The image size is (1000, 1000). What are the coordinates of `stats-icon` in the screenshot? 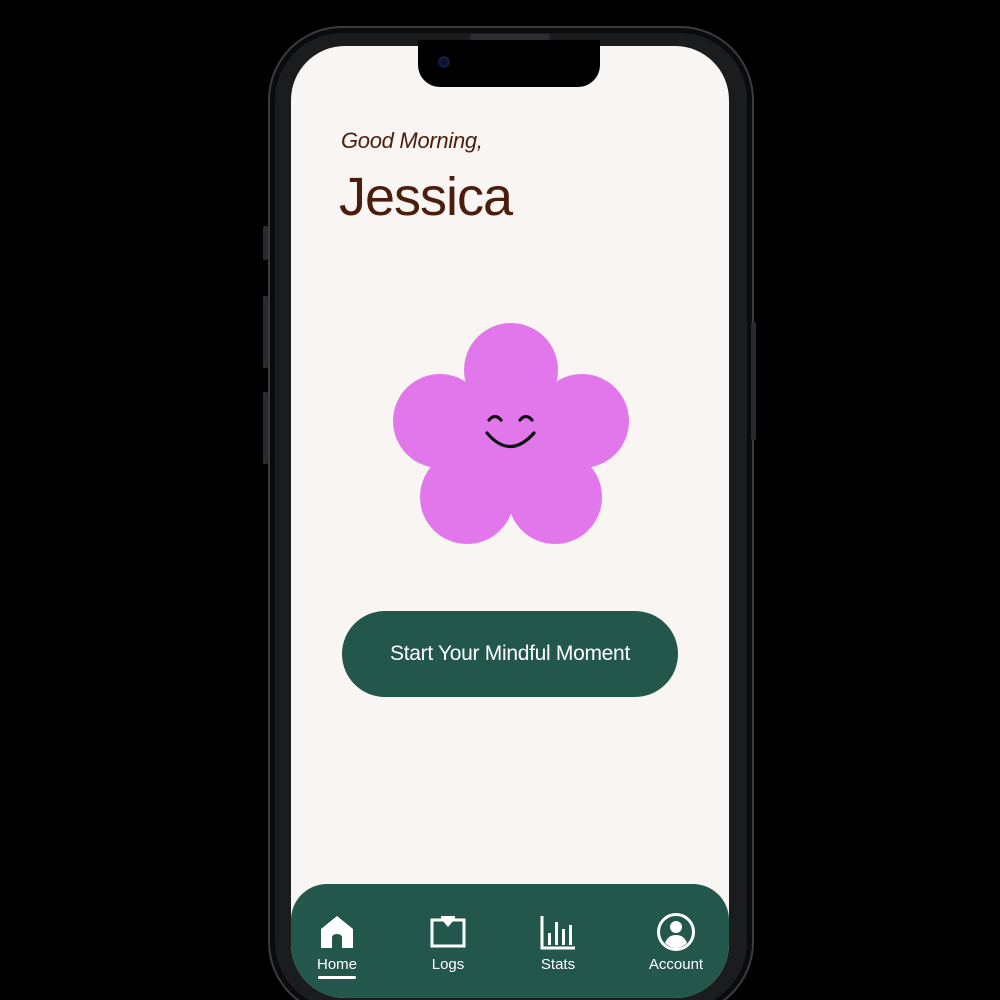 It's located at (557, 933).